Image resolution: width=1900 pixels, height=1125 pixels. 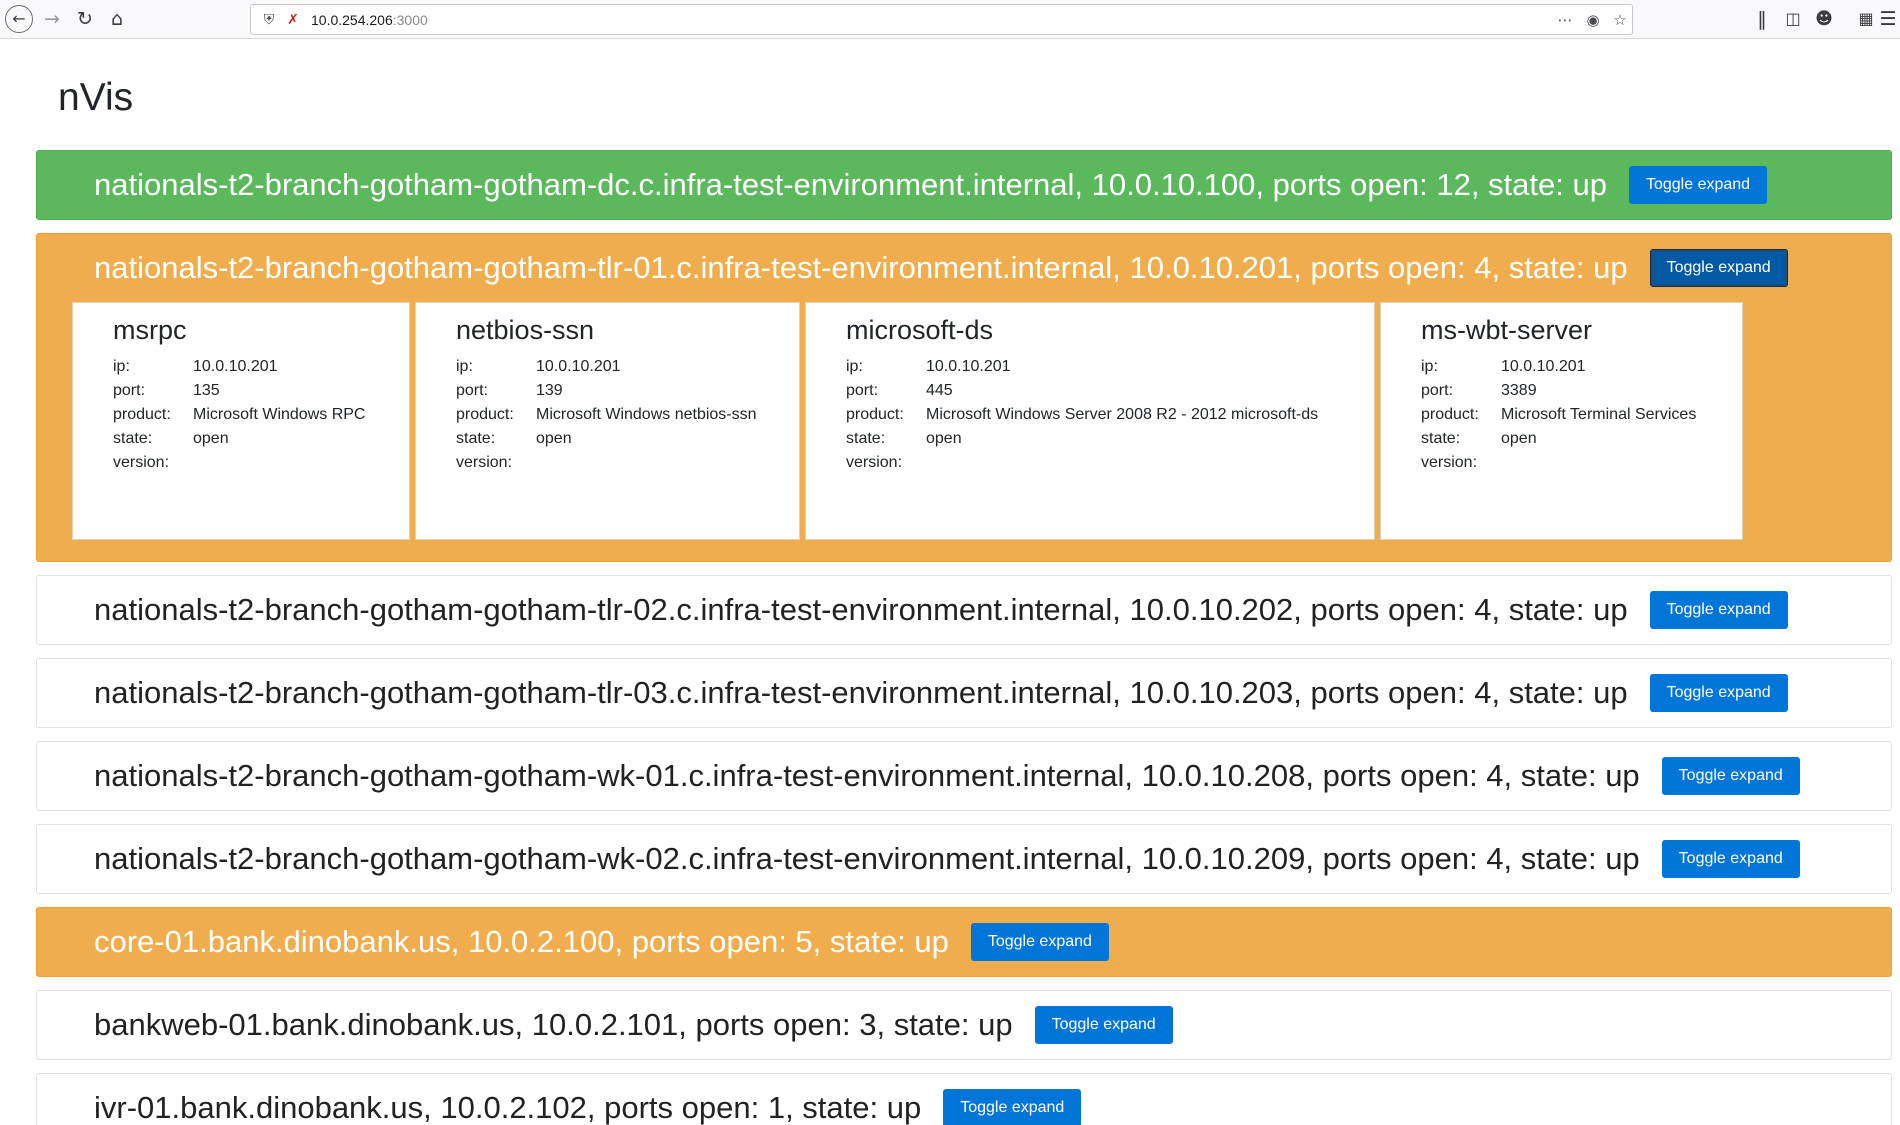 I want to click on forward-arrow-icon: →, so click(x=52, y=19).